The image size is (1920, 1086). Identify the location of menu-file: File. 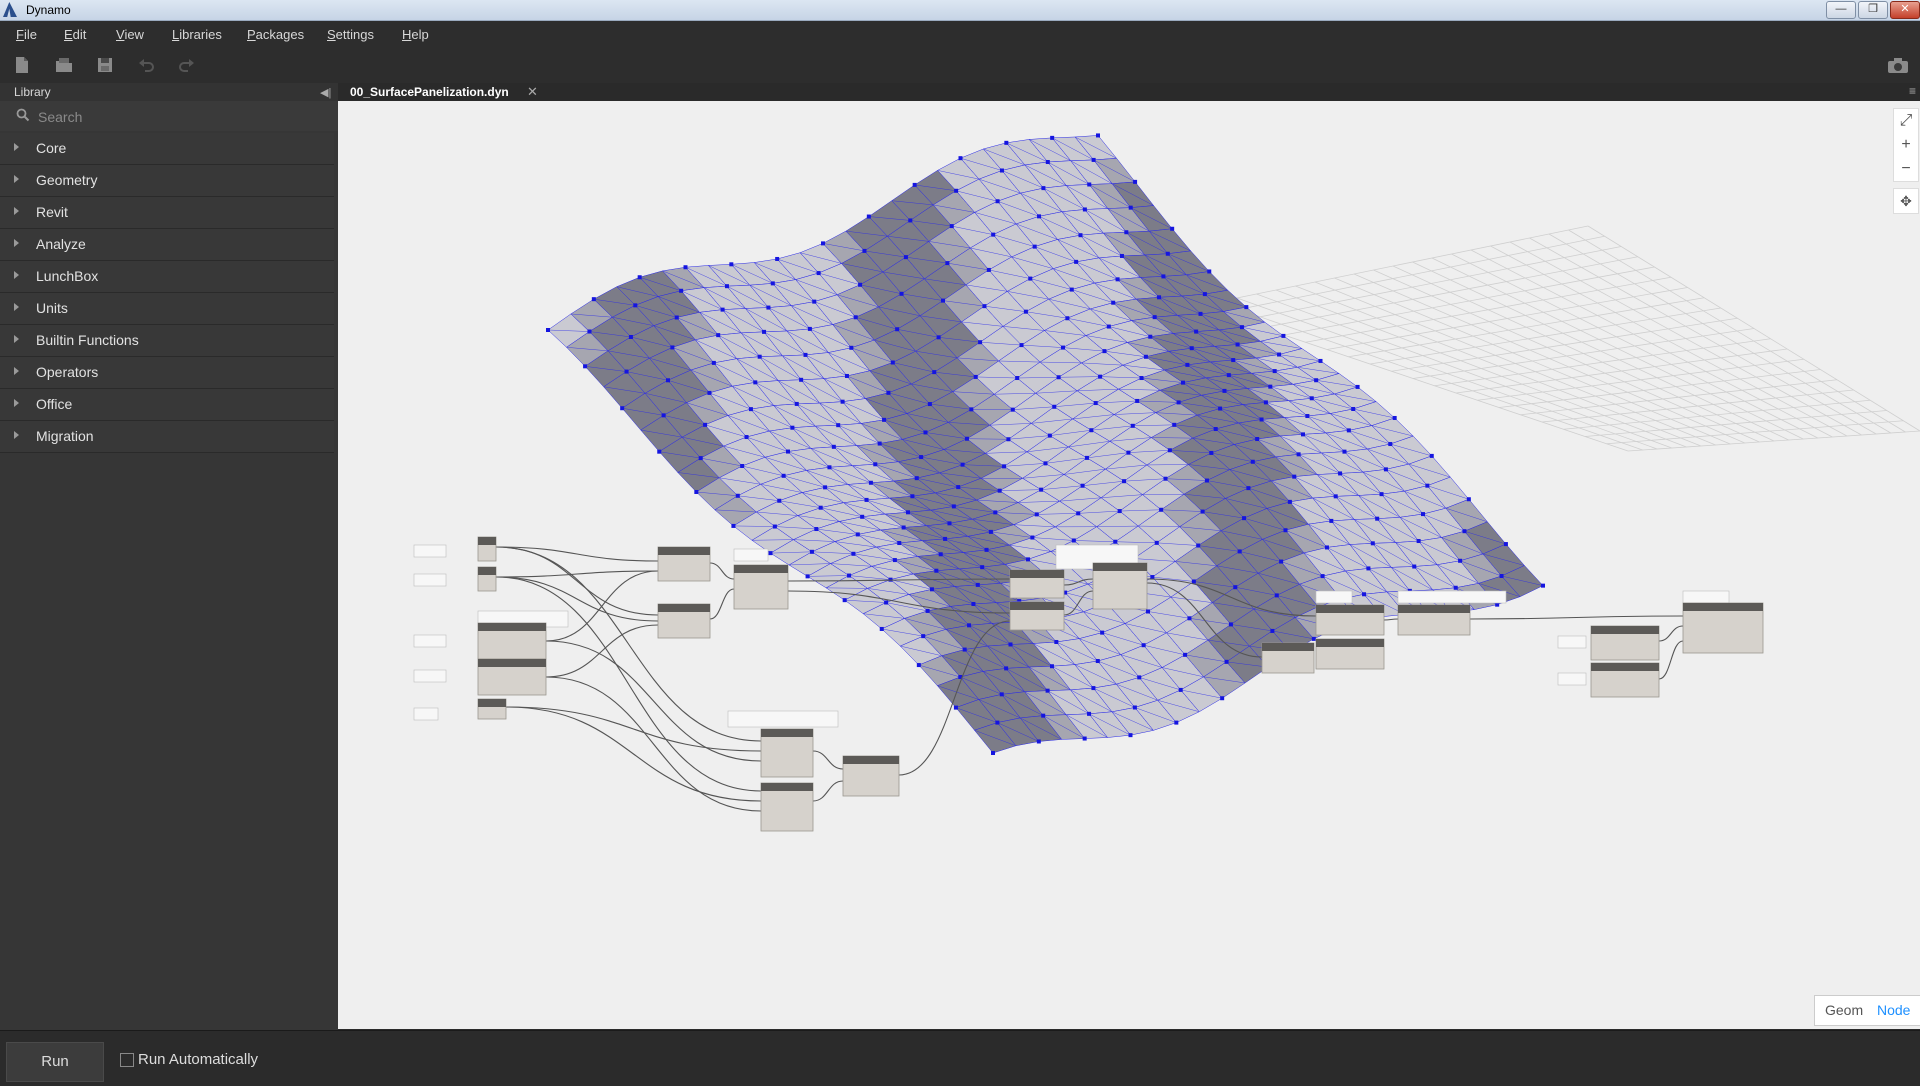
(26, 34).